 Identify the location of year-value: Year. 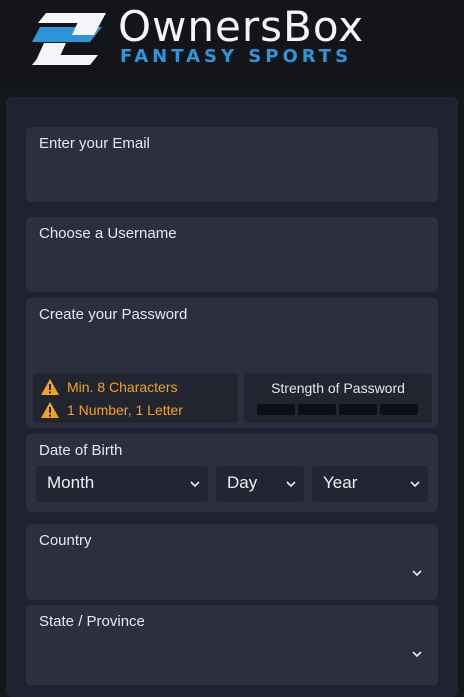
(340, 482).